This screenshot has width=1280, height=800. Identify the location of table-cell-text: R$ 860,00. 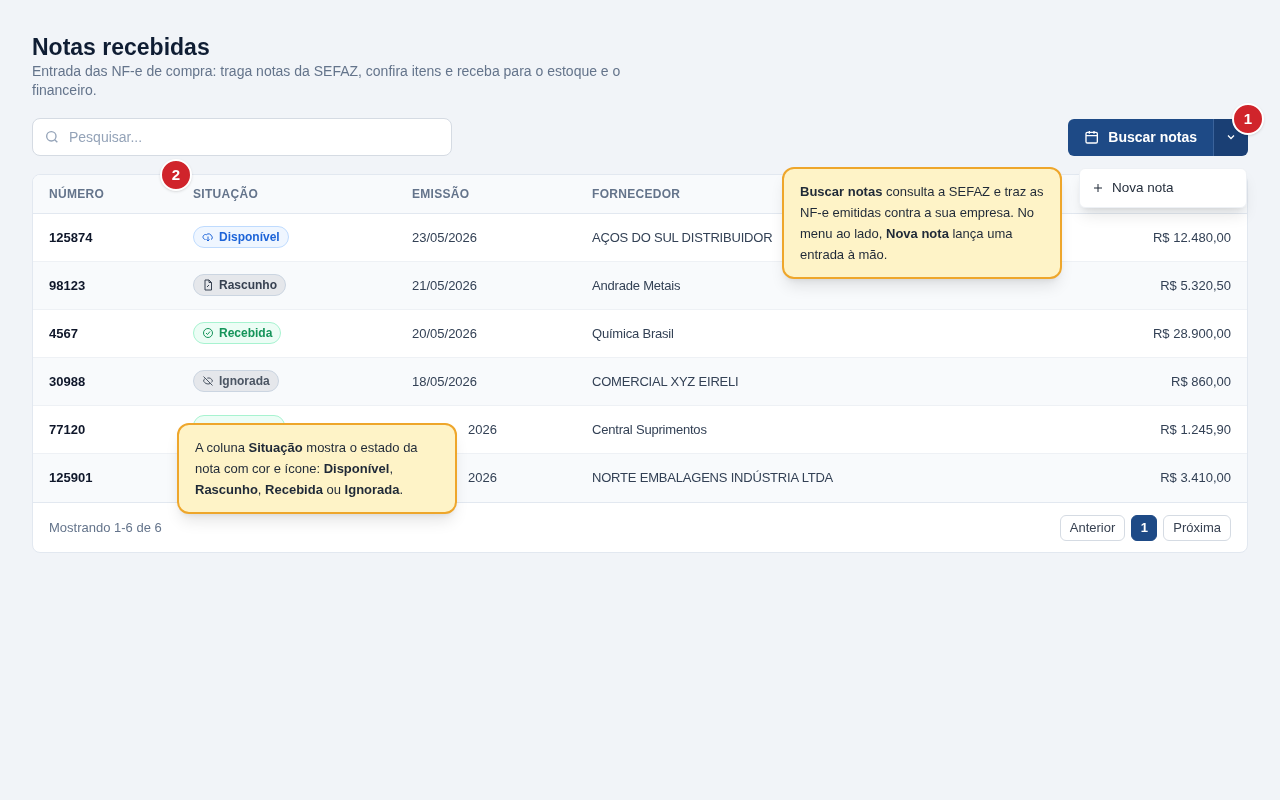
(1201, 381).